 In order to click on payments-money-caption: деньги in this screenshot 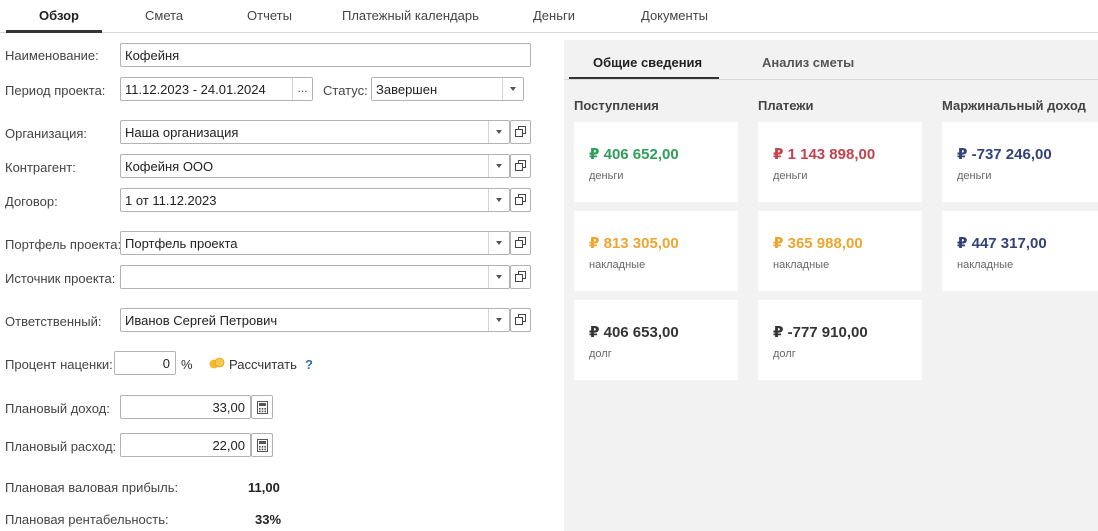, I will do `click(790, 176)`.